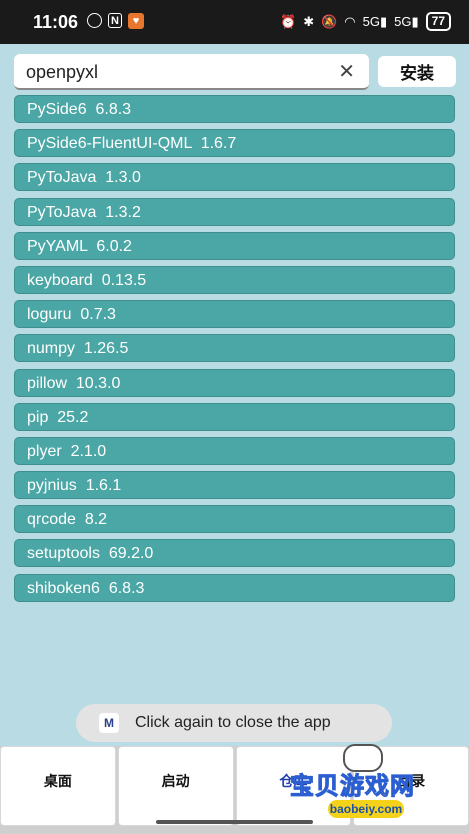 This screenshot has width=469, height=834. I want to click on watermark-logo: 宝贝游戏网 baobeiy.com, so click(370, 789).